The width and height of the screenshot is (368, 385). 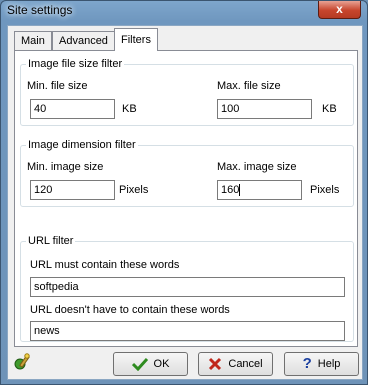 I want to click on max-image-size-label: Max. image size, so click(x=257, y=167).